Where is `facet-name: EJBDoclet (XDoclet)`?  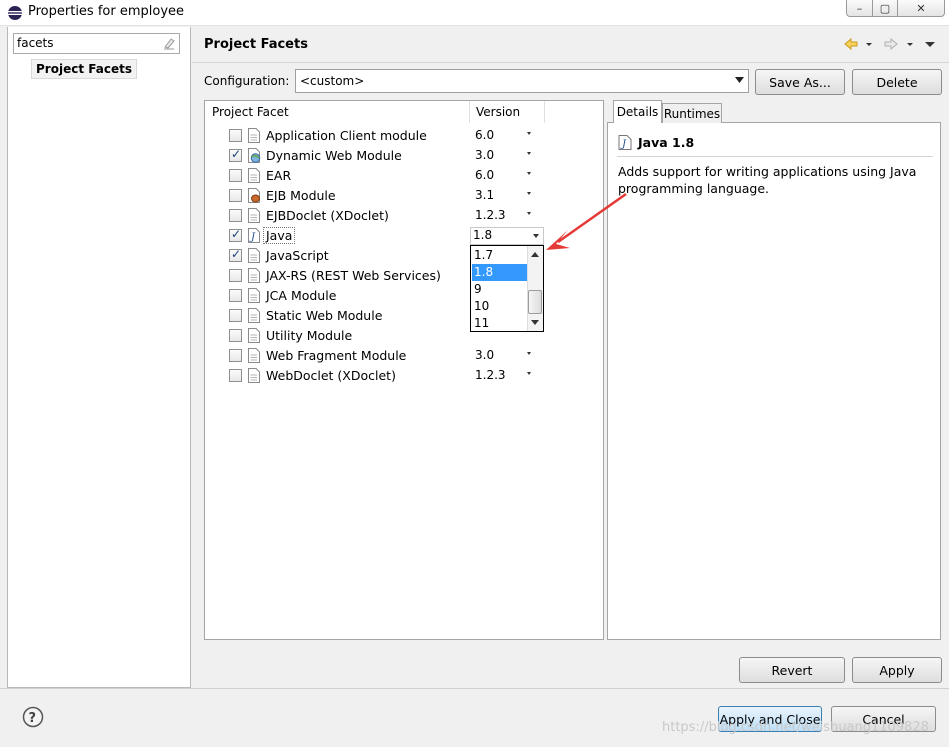
facet-name: EJBDoclet (XDoclet) is located at coordinates (327, 215).